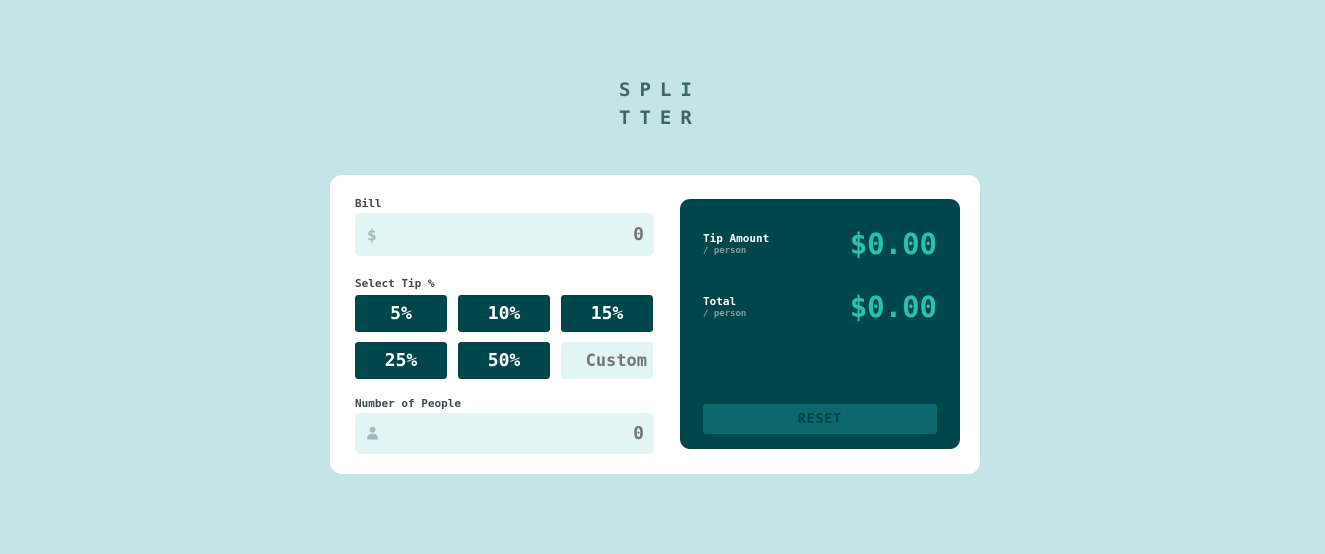 The height and width of the screenshot is (554, 1325). Describe the element at coordinates (607, 360) in the screenshot. I see `custom-tip-input` at that location.